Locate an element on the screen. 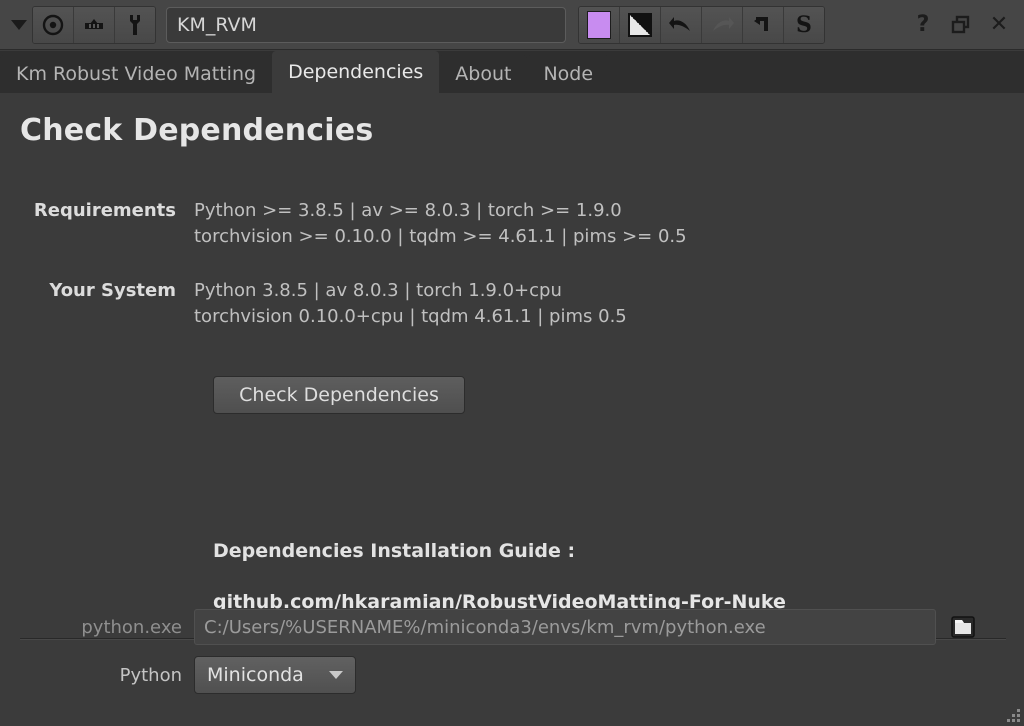 This screenshot has width=1024, height=726. target-icon is located at coordinates (53, 24).